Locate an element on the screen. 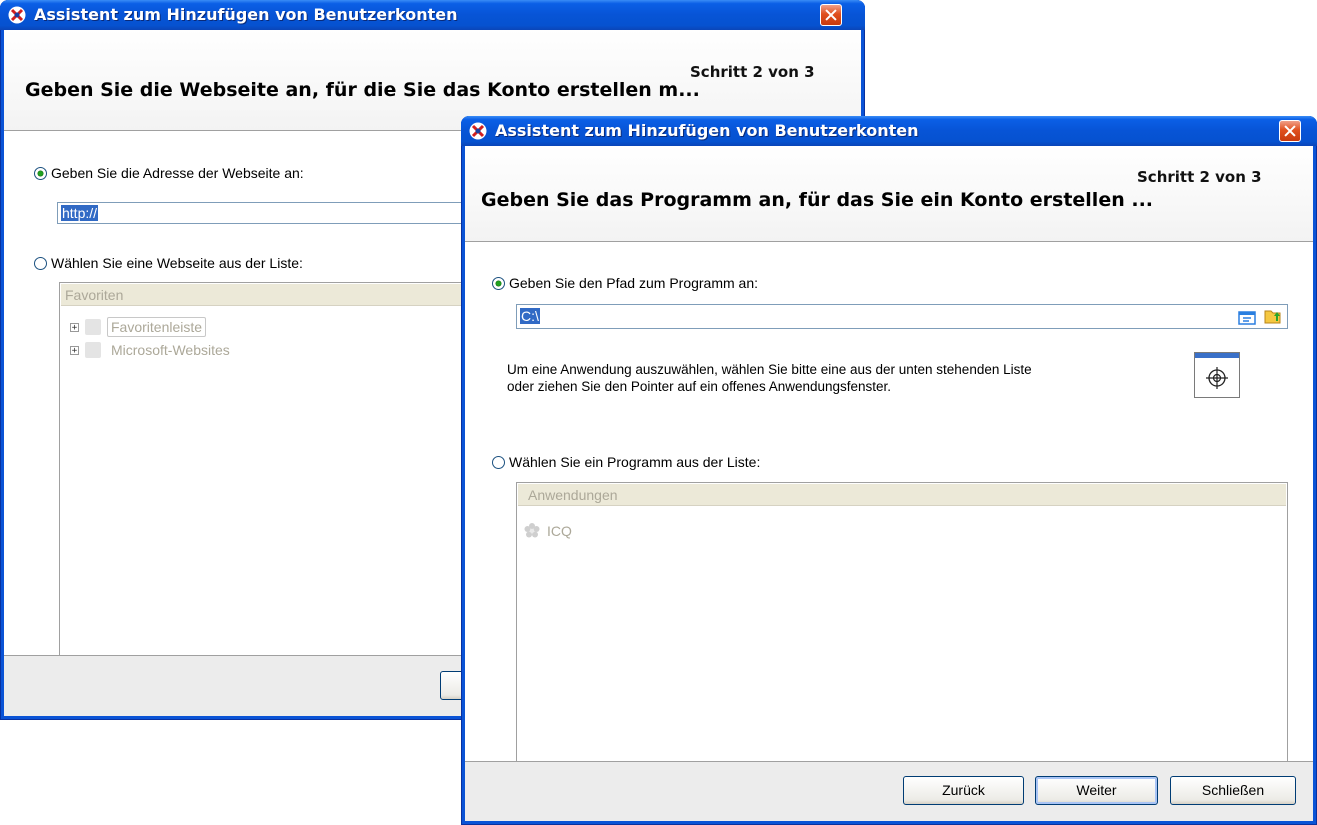 This screenshot has width=1317, height=825. front-option-path-label: Geben Sie den Pfad zum Programm an: is located at coordinates (634, 283).